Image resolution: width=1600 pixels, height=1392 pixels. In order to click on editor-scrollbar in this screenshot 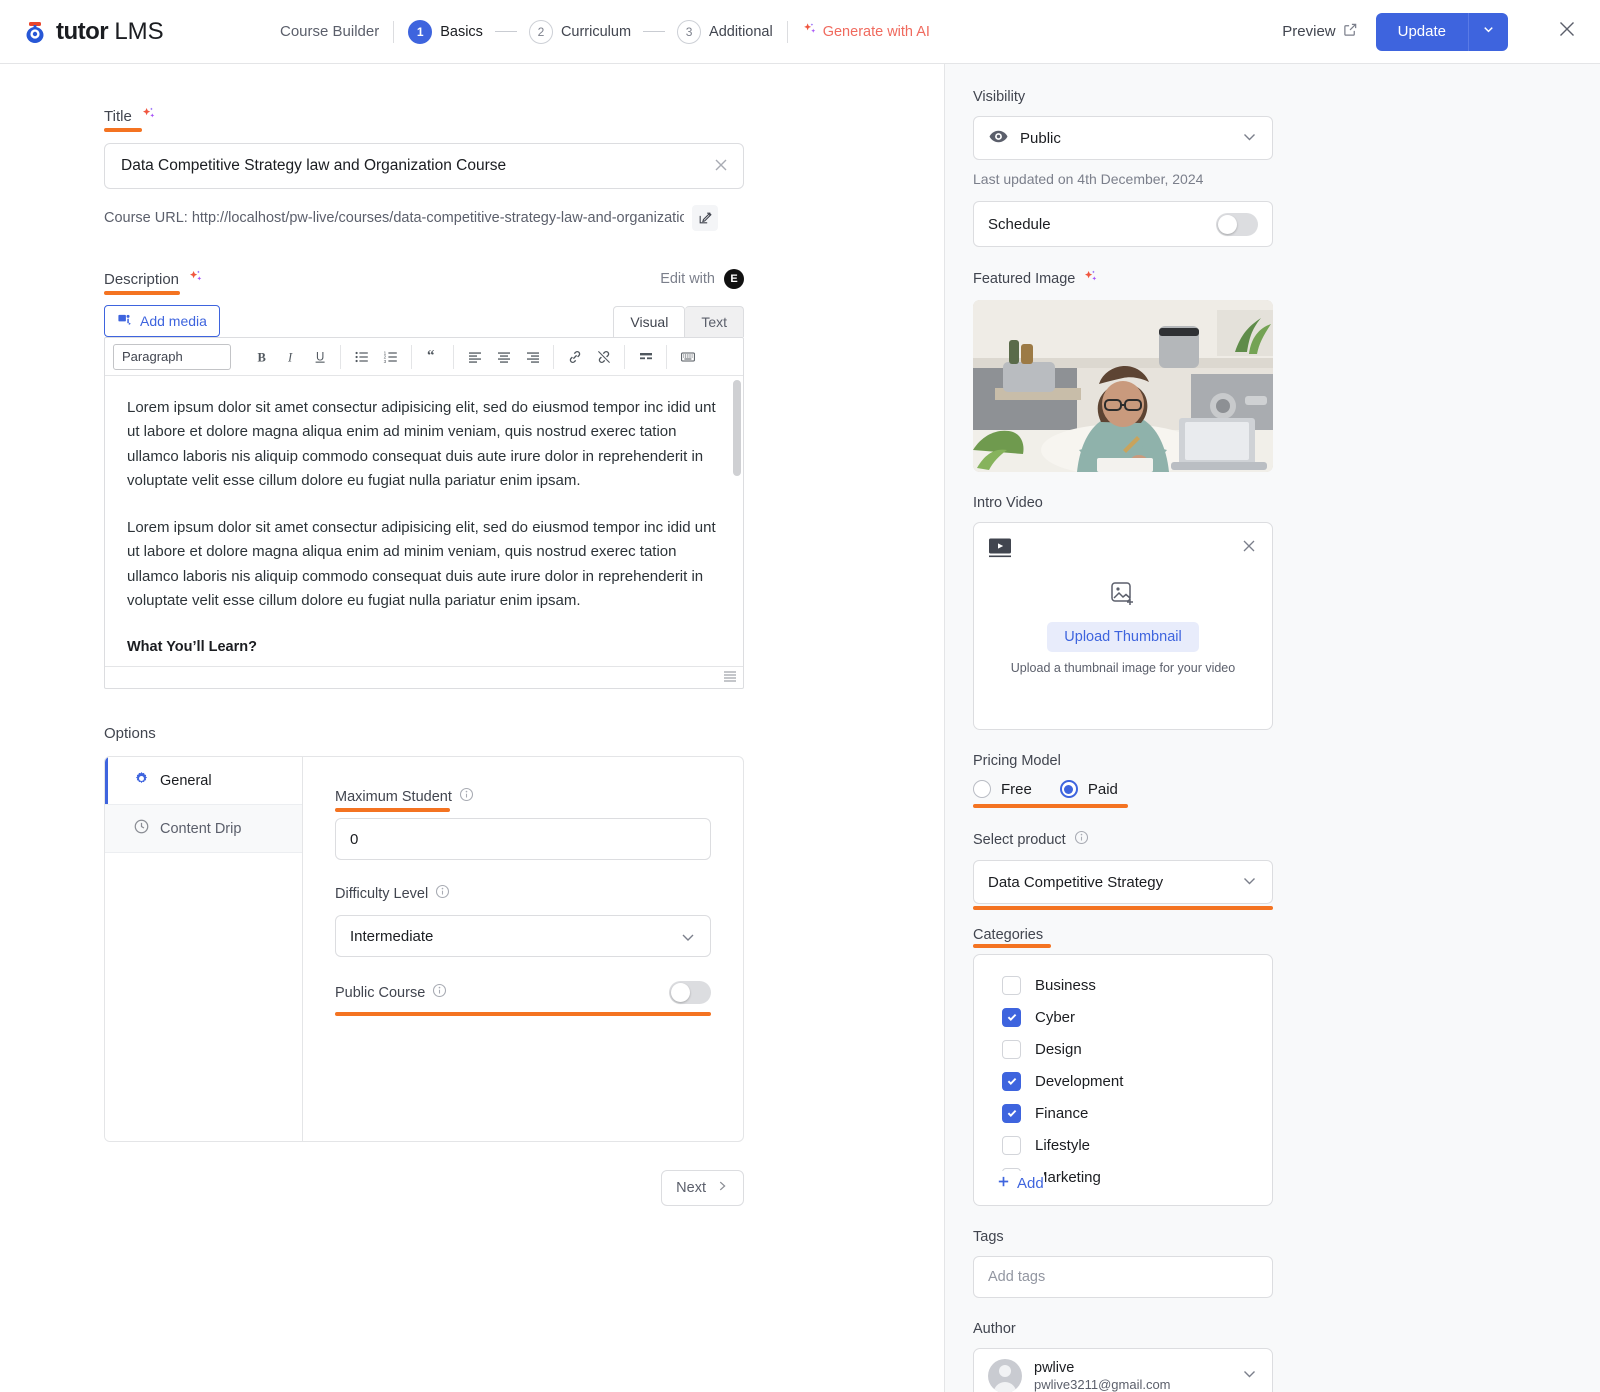, I will do `click(737, 428)`.